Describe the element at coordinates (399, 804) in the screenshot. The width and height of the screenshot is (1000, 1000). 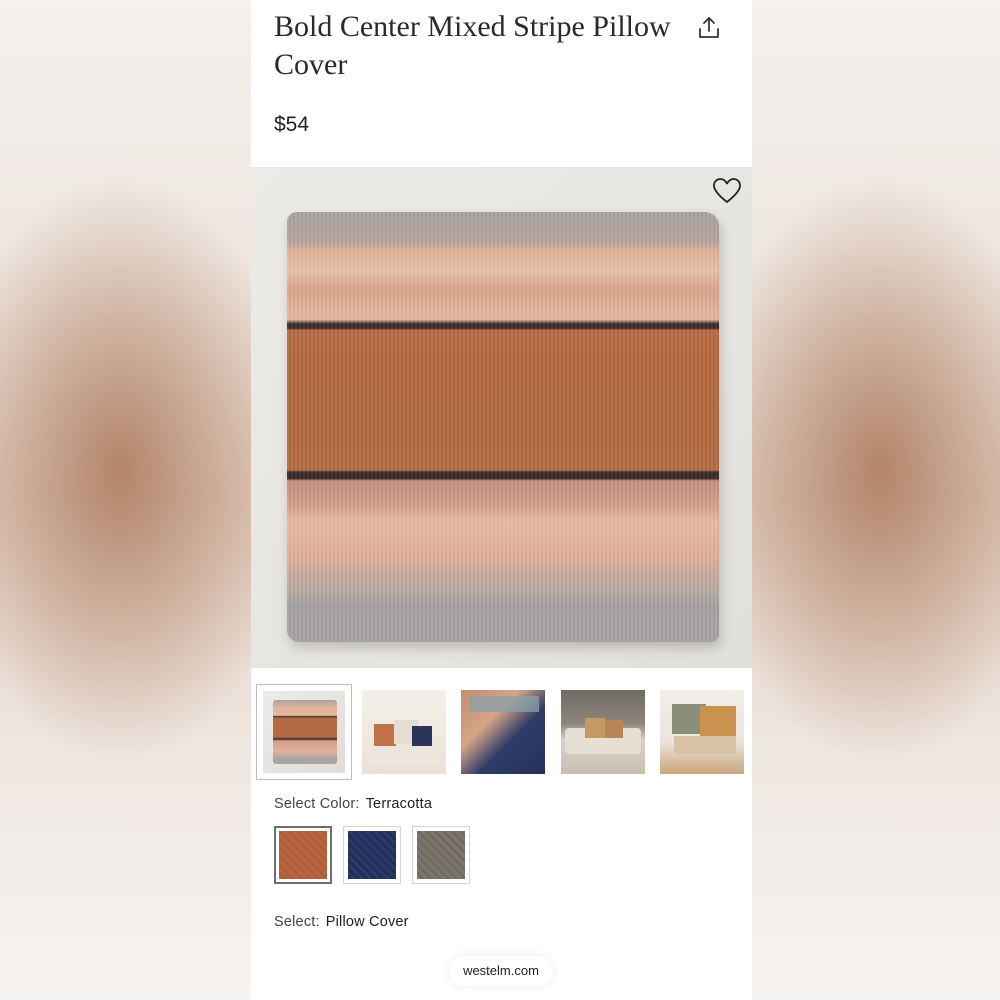
I see `selected-color-value: Terracotta` at that location.